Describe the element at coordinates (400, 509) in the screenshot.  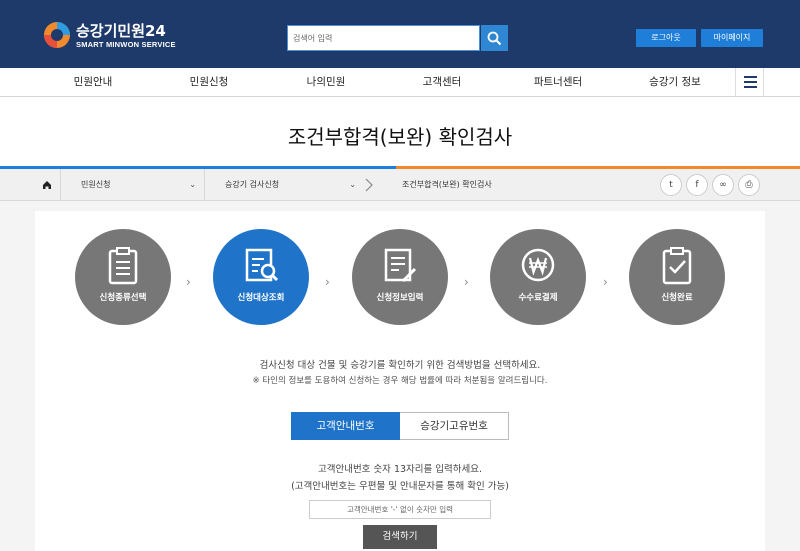
I see `customer-code-input: 고객안내번호 '-' 없이 숫자만 입력` at that location.